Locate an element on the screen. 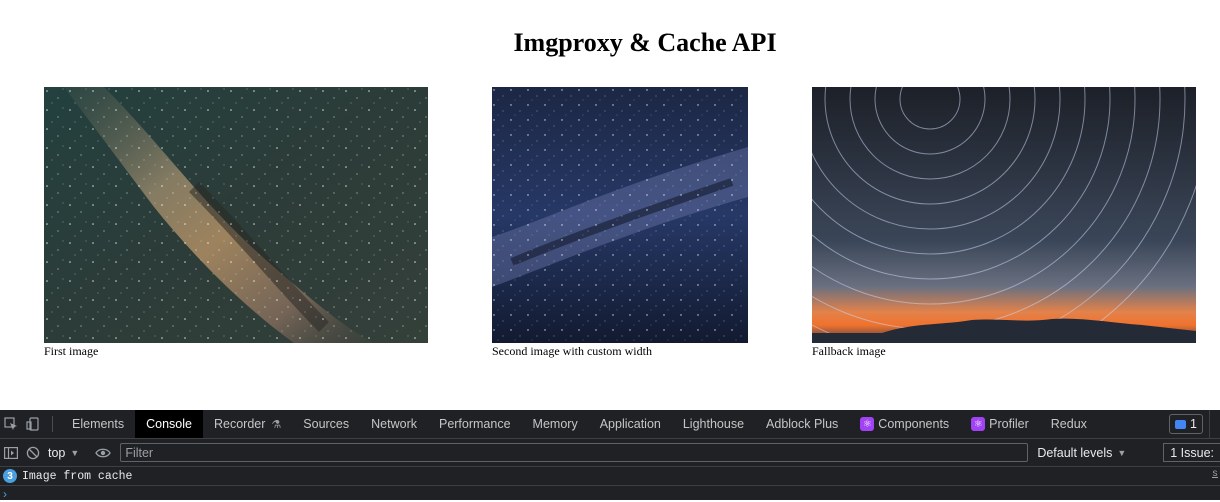 This screenshot has height=502, width=1220. log-levels-dropdown: Default levels ▼ is located at coordinates (1081, 453).